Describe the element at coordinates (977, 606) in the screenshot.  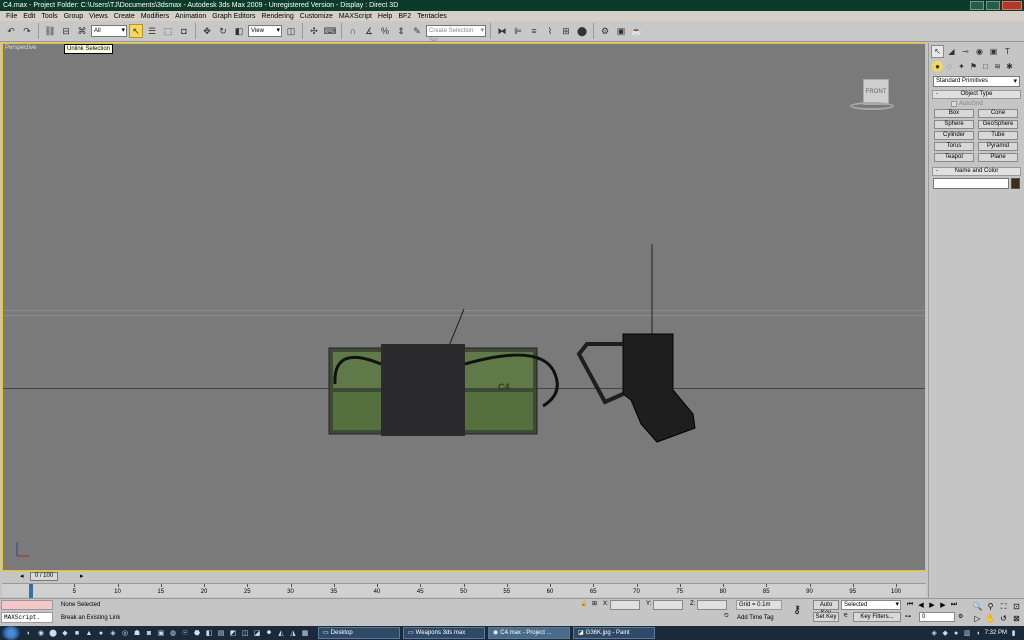
I see `zoom-icon: 🔍` at that location.